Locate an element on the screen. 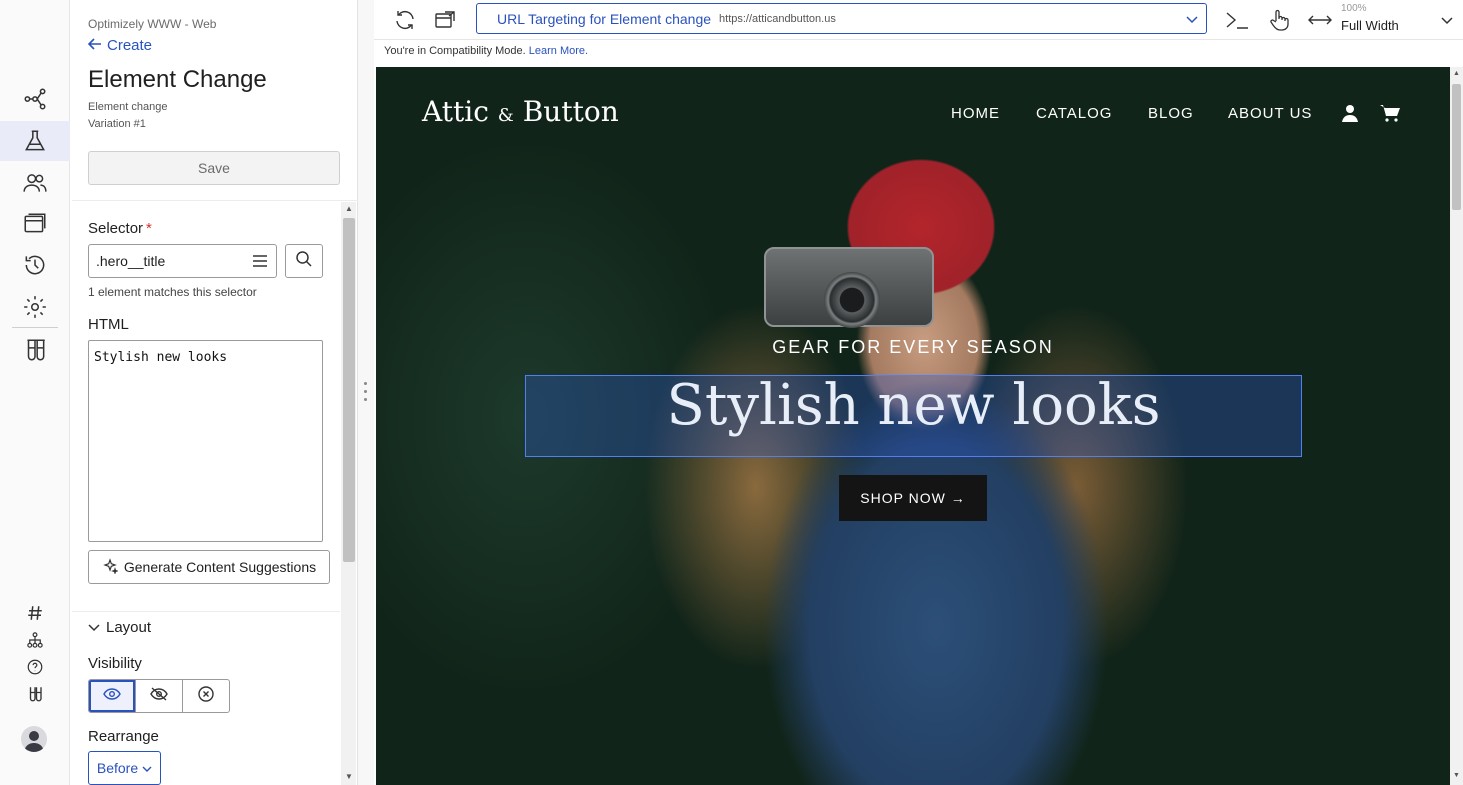 Image resolution: width=1463 pixels, height=785 pixels. back-link-label: Create is located at coordinates (130, 45).